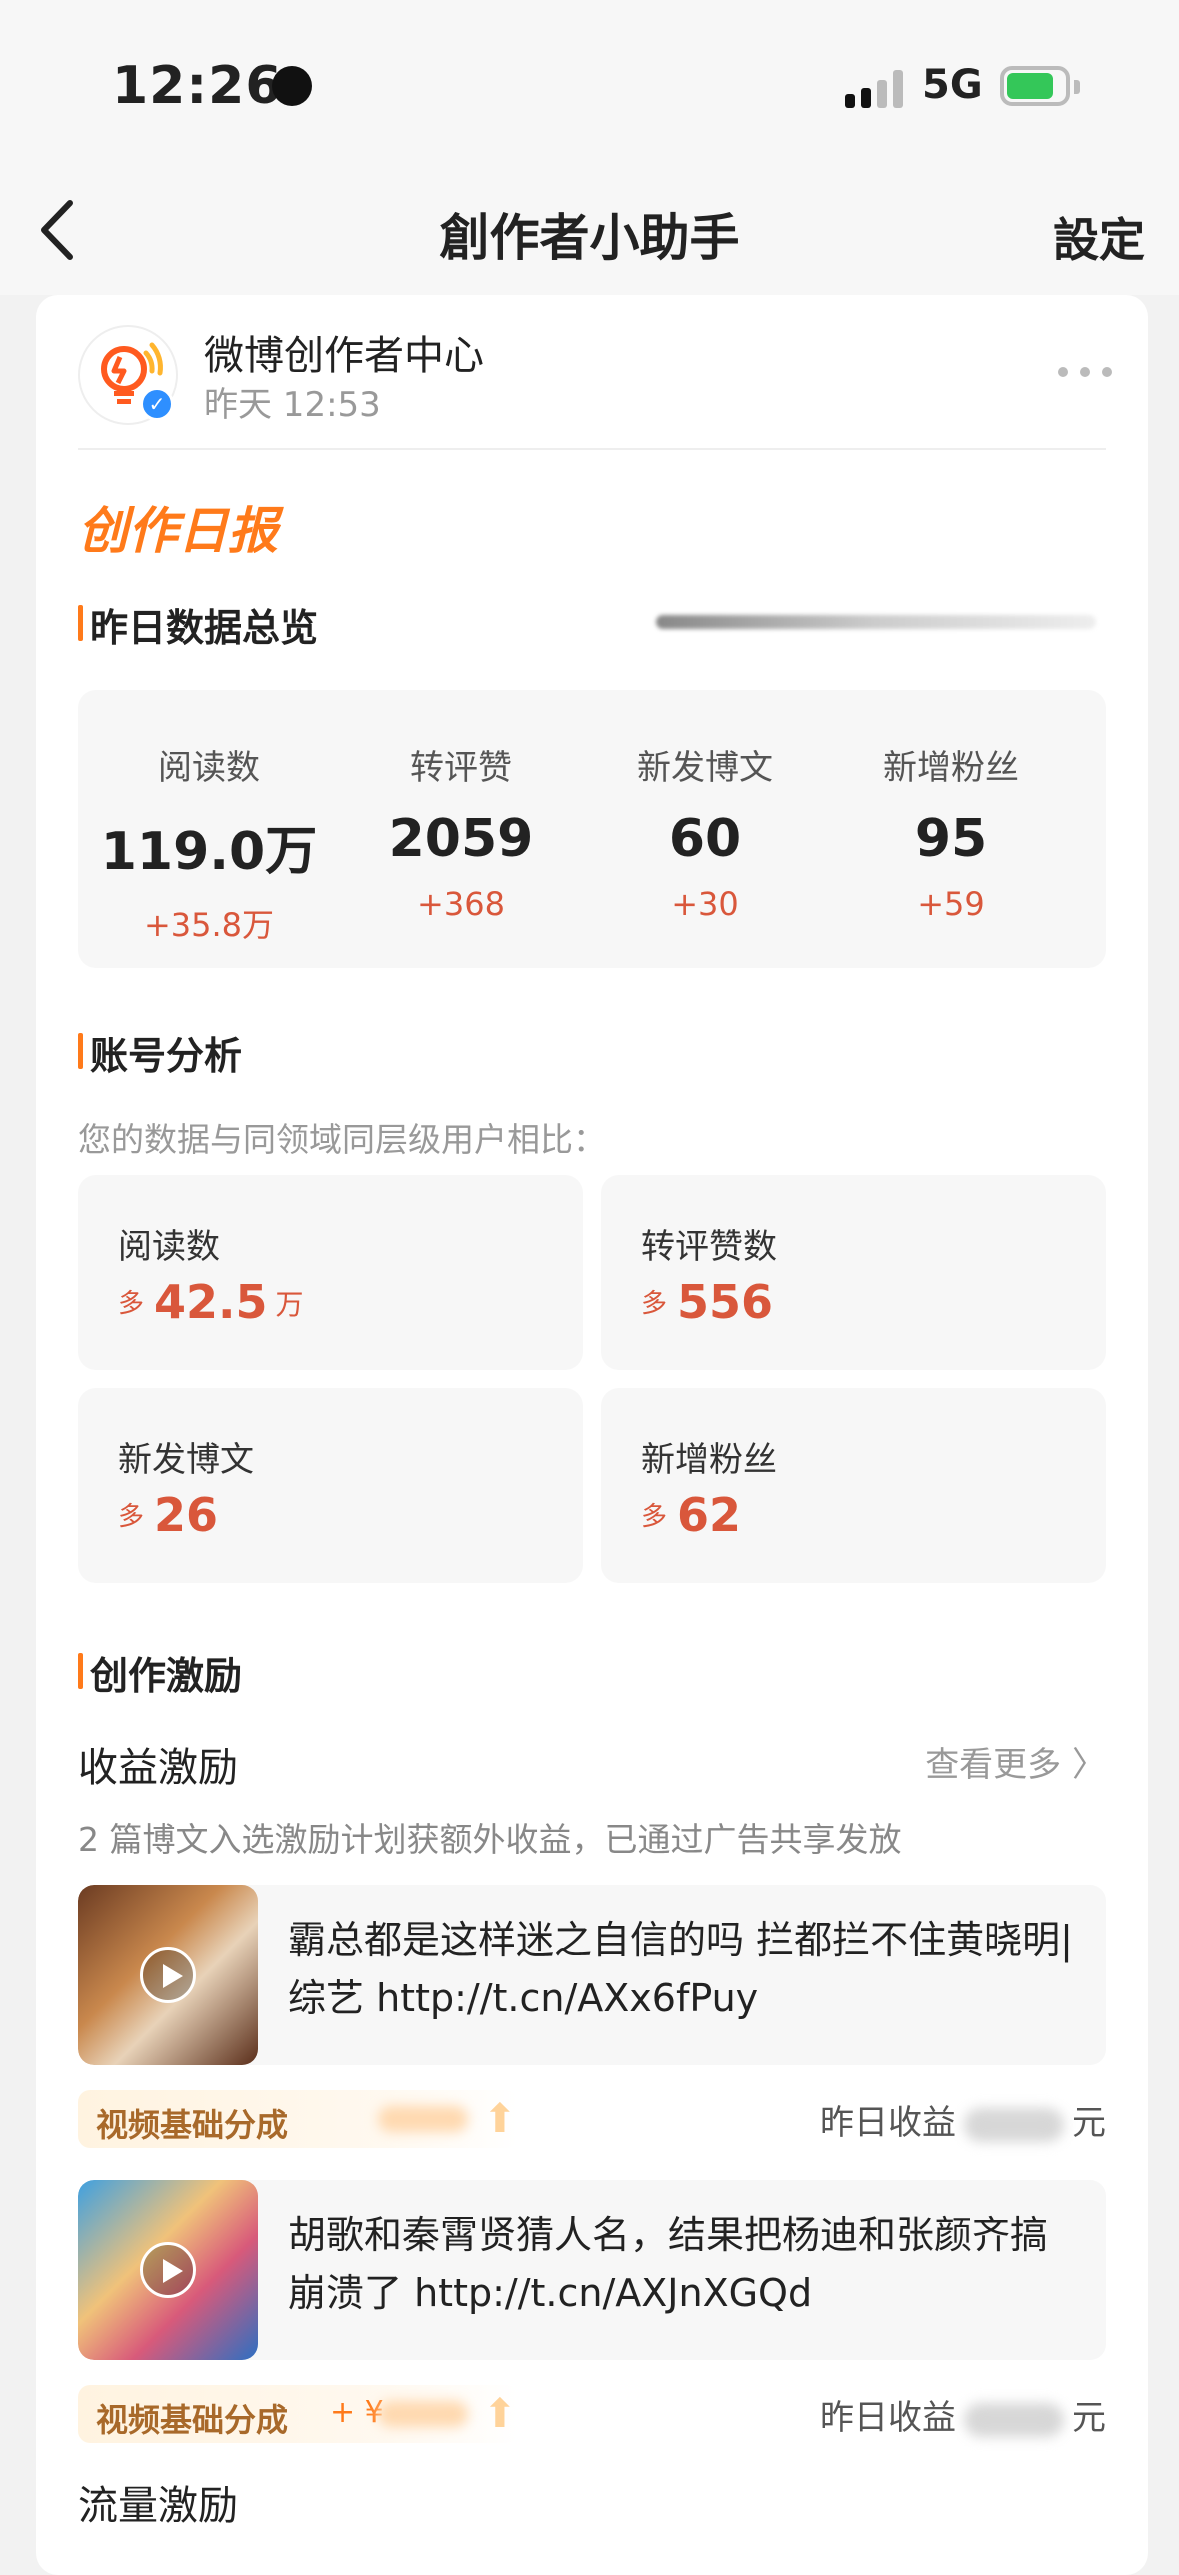  What do you see at coordinates (951, 768) in the screenshot?
I see `stat-label: 新增粉丝` at bounding box center [951, 768].